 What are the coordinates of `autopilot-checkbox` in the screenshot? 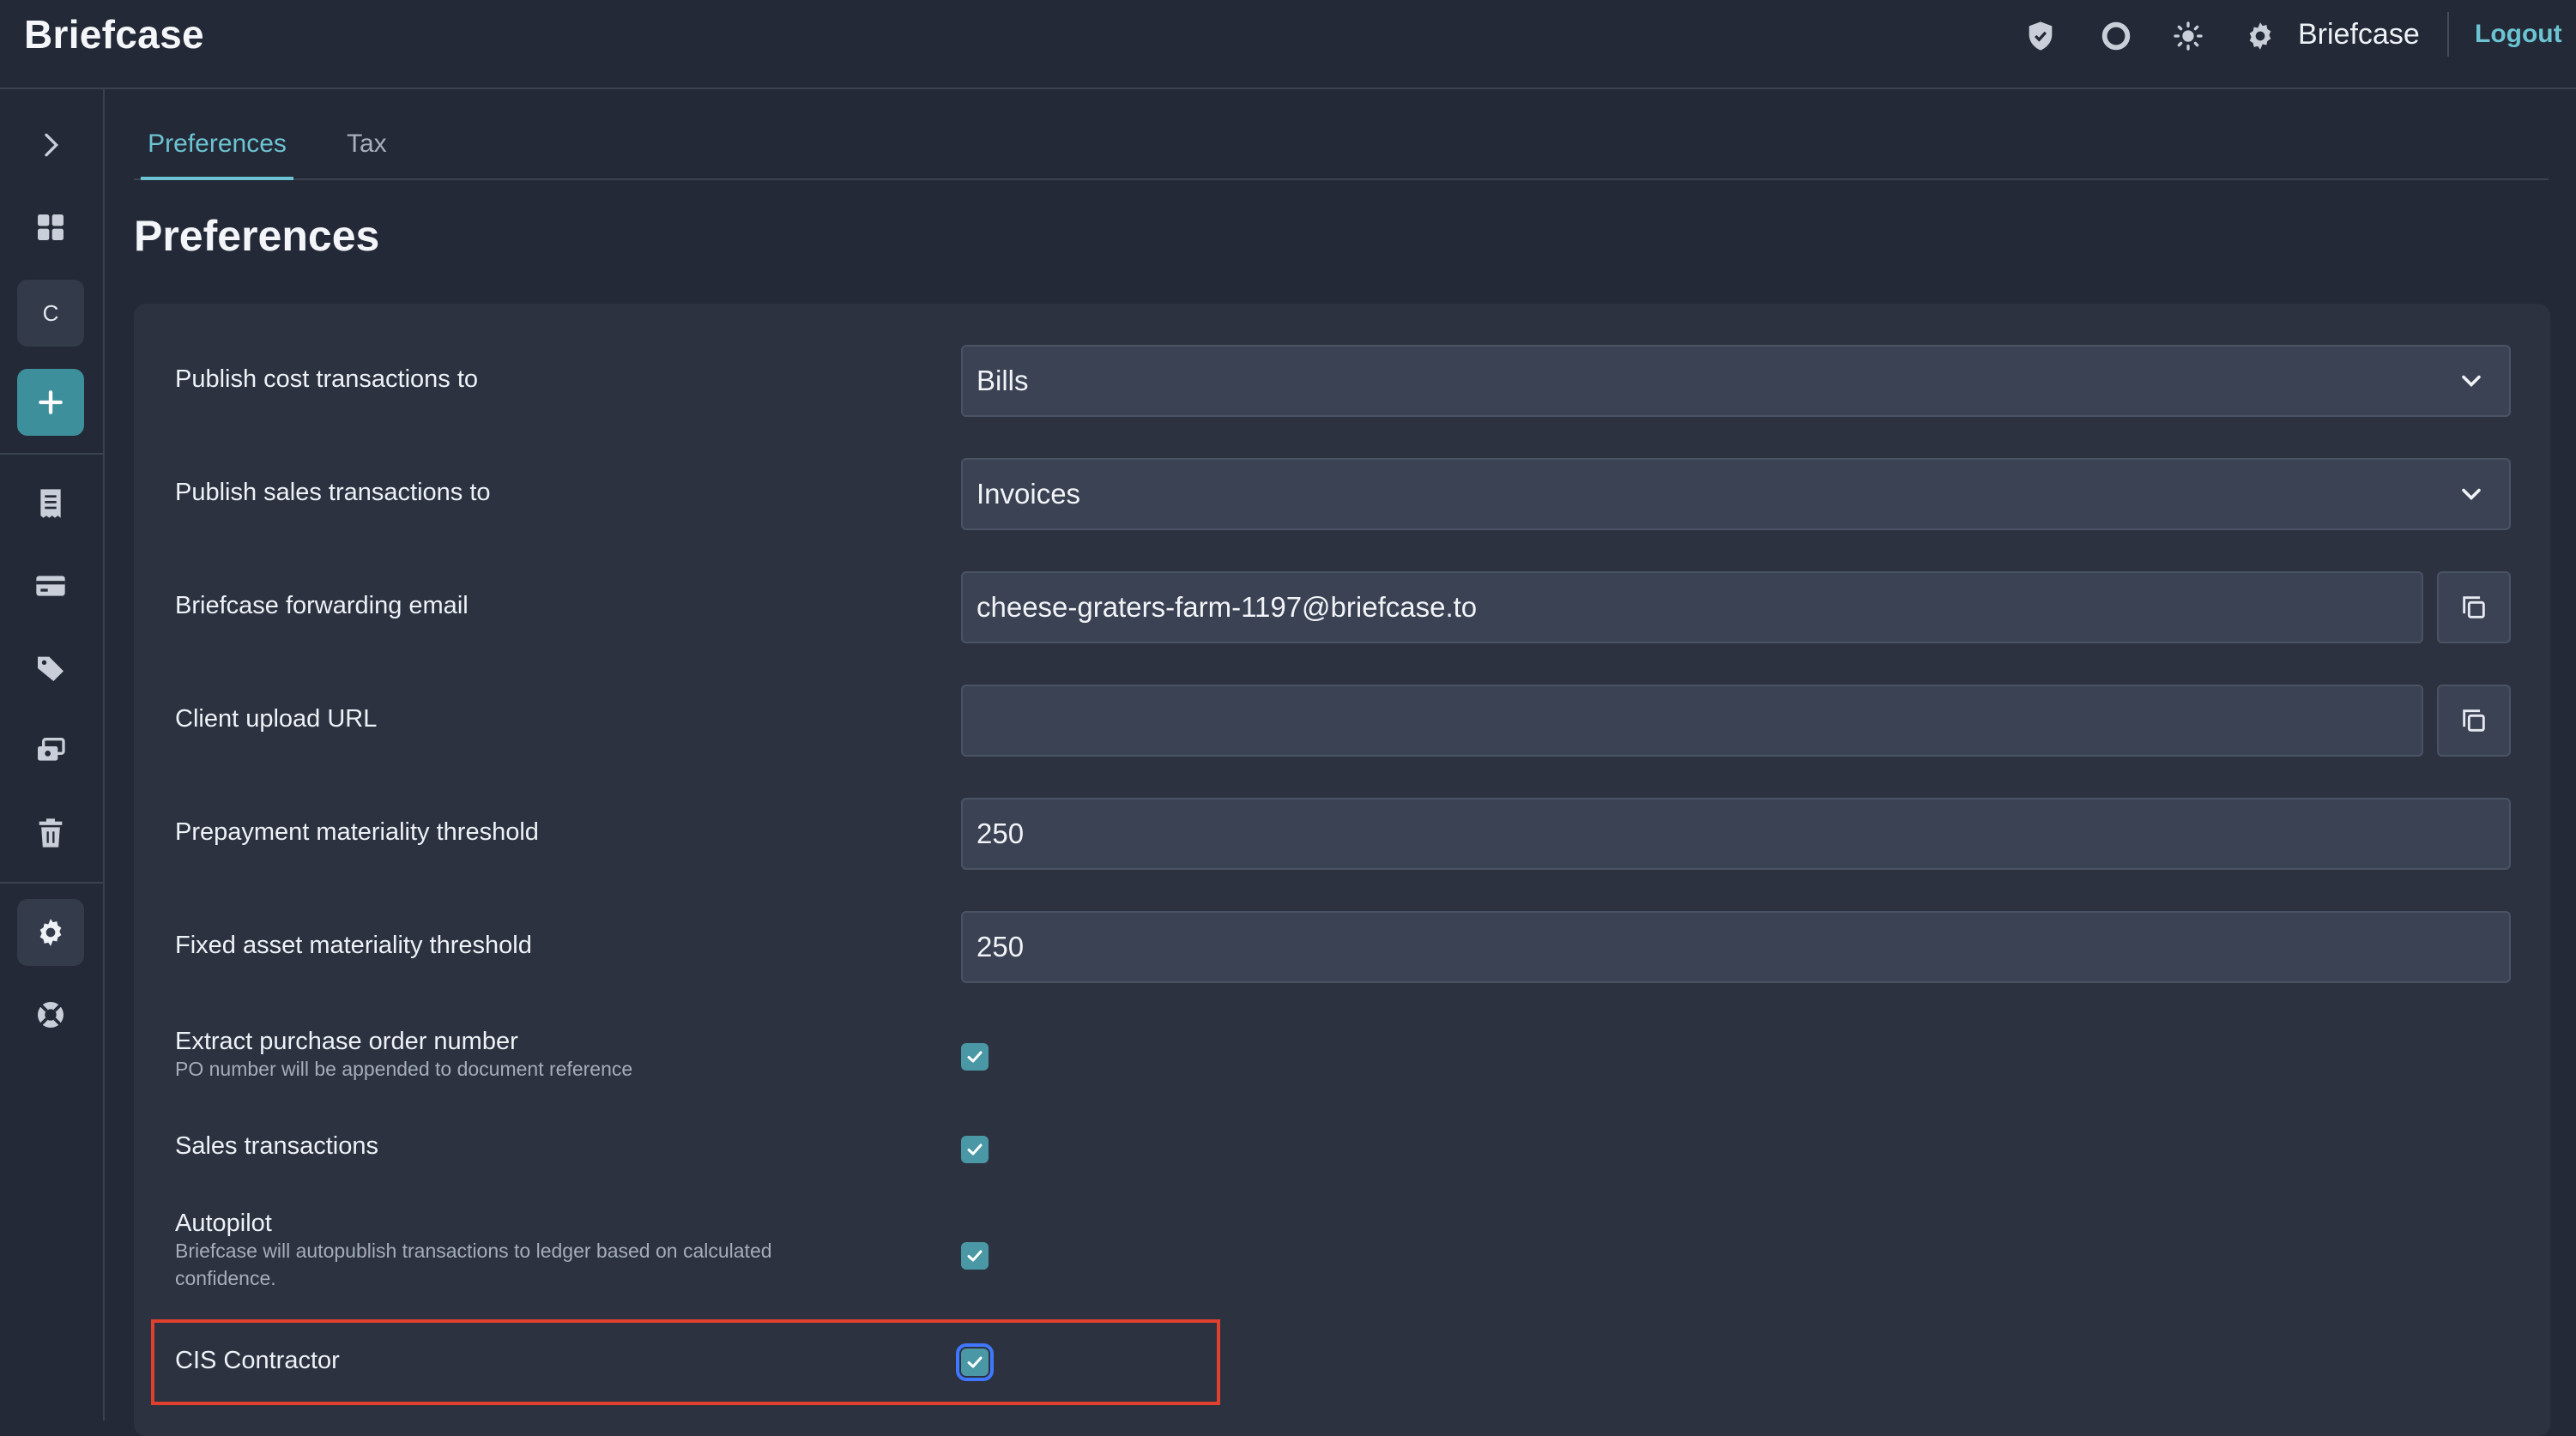 It's located at (975, 1256).